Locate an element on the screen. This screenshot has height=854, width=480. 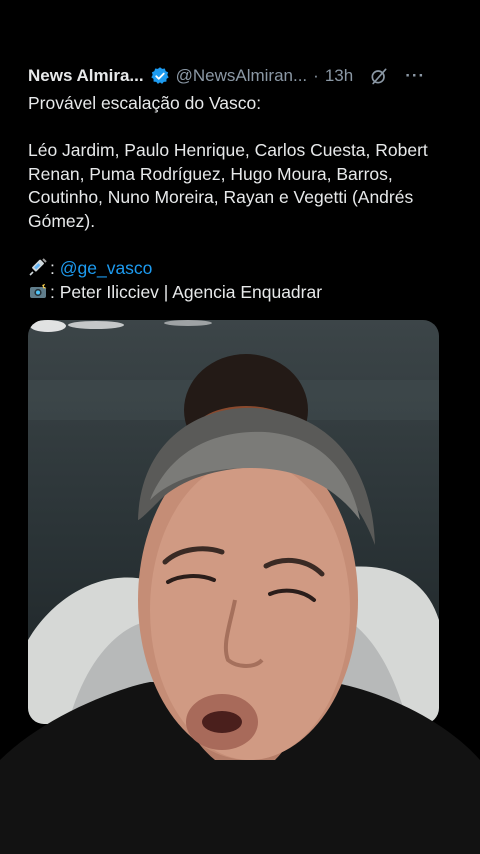
verified-badge-icon is located at coordinates (159, 75).